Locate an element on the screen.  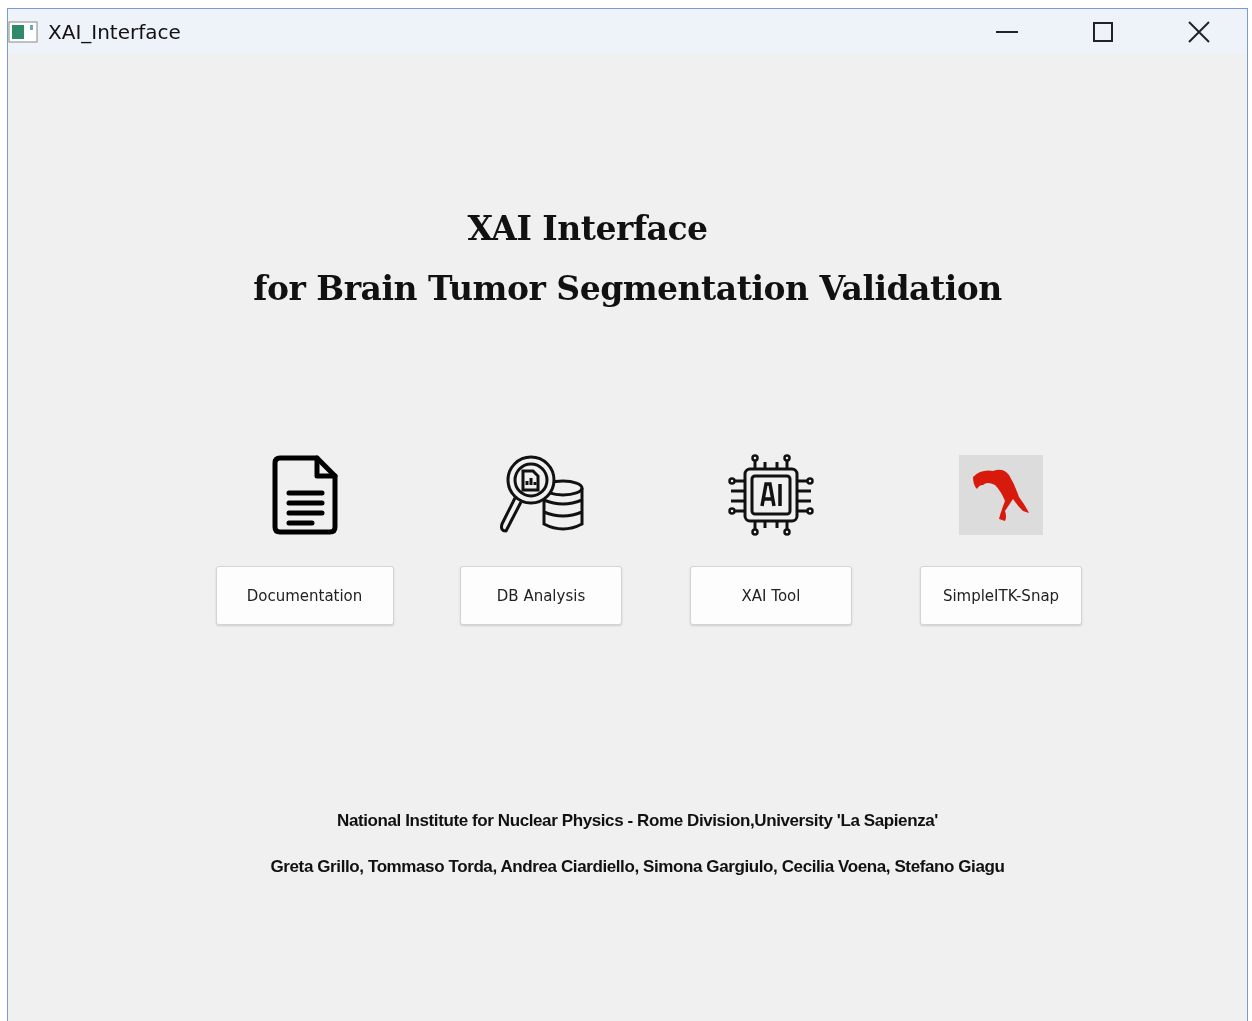
ai-chip-icon is located at coordinates (771, 495).